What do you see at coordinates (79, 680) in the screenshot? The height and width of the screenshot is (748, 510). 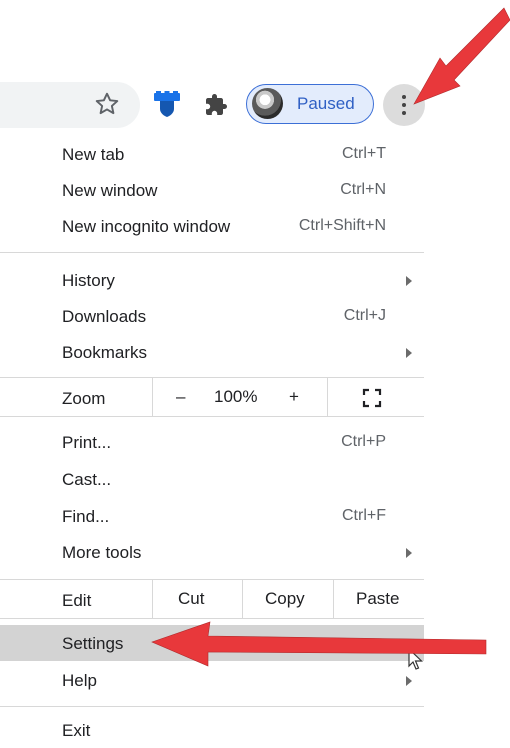 I see `menu-item-label: Help` at bounding box center [79, 680].